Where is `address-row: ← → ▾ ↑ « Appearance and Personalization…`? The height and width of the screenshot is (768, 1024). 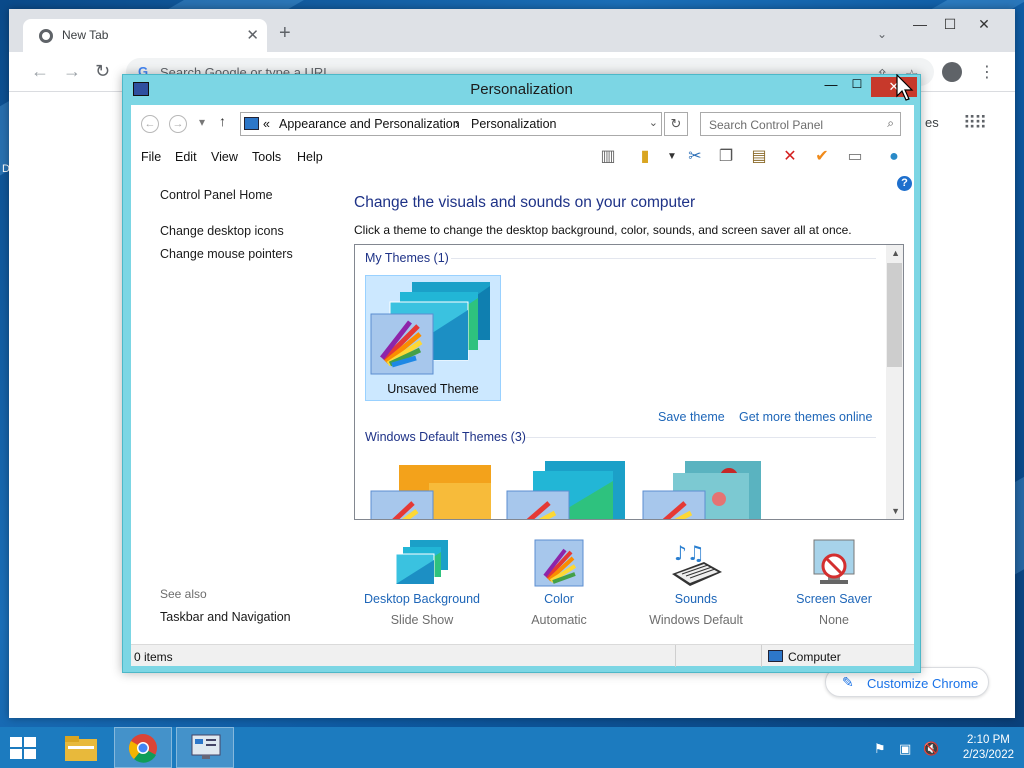 address-row: ← → ▾ ↑ « Appearance and Personalization… is located at coordinates (522, 123).